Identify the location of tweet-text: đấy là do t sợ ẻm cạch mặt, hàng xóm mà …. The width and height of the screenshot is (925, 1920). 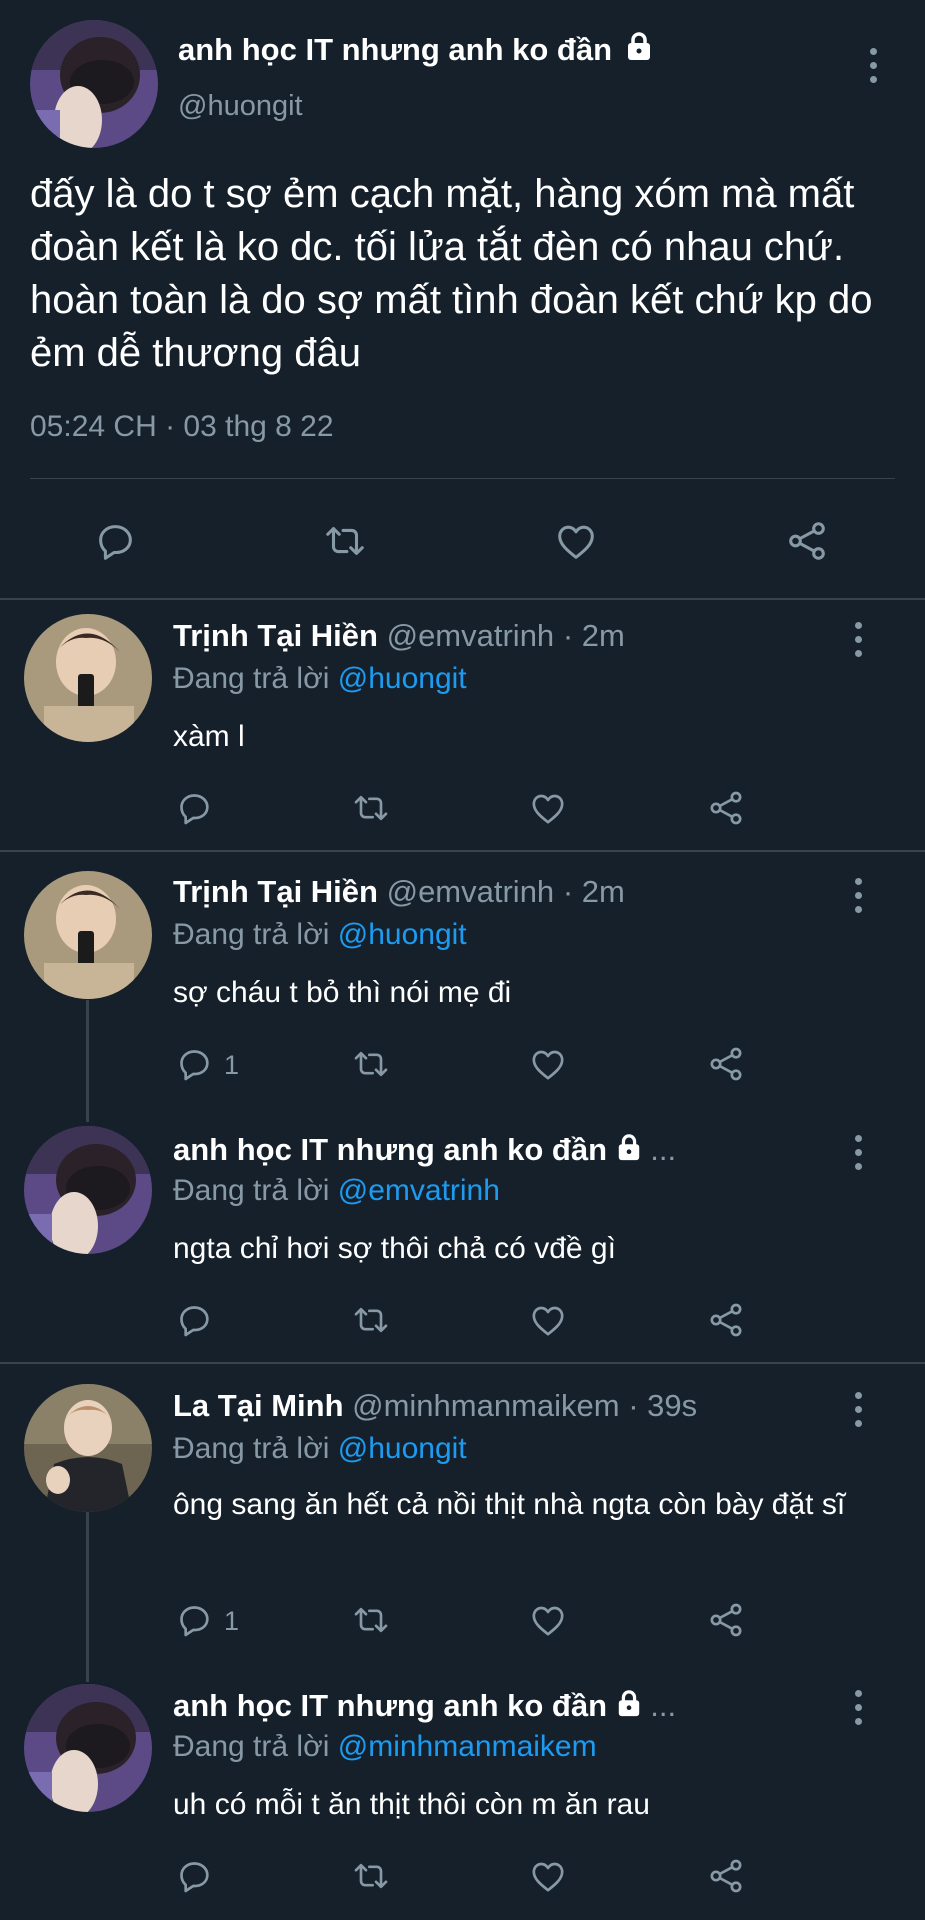
(451, 273).